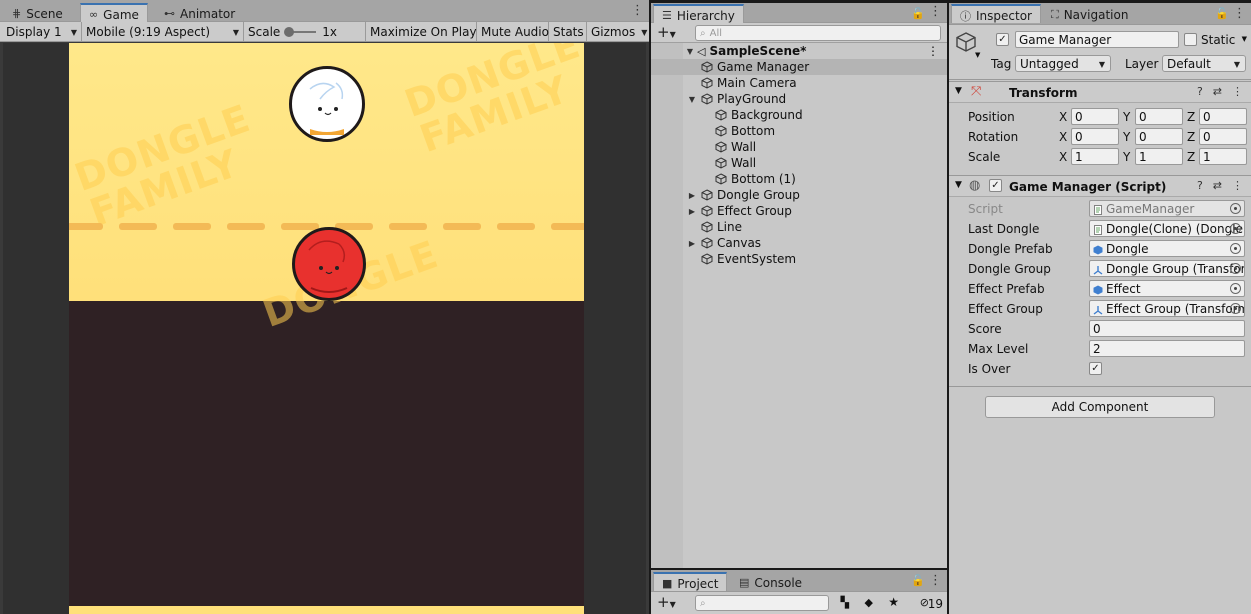 The height and width of the screenshot is (614, 1251). What do you see at coordinates (1217, 91) in the screenshot?
I see `preset-icon: ⇄` at bounding box center [1217, 91].